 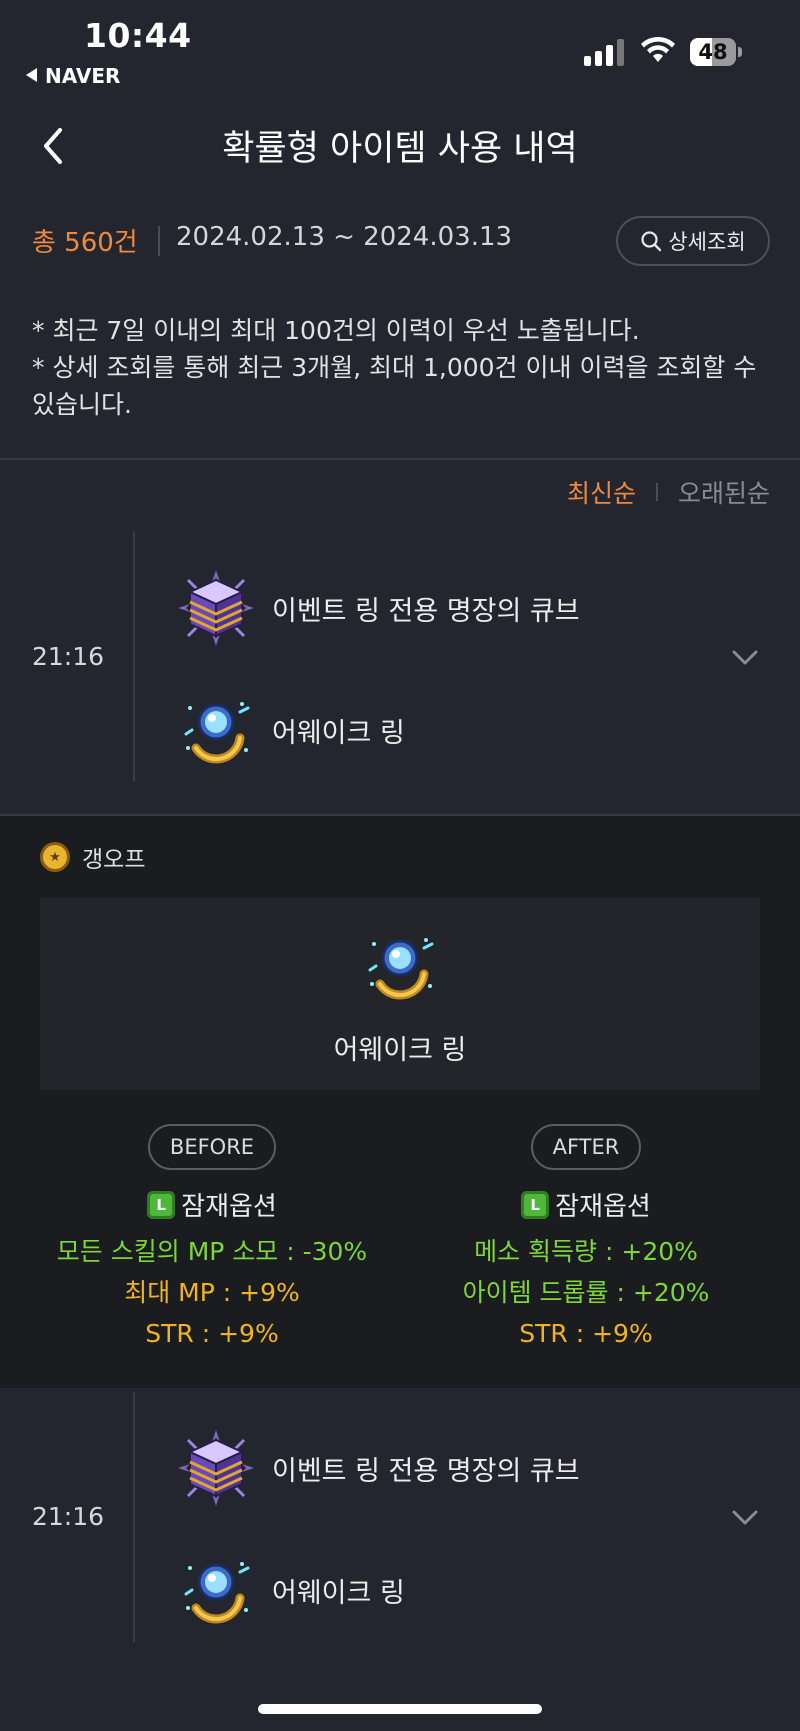 I want to click on status-time: 10:44, so click(x=138, y=35).